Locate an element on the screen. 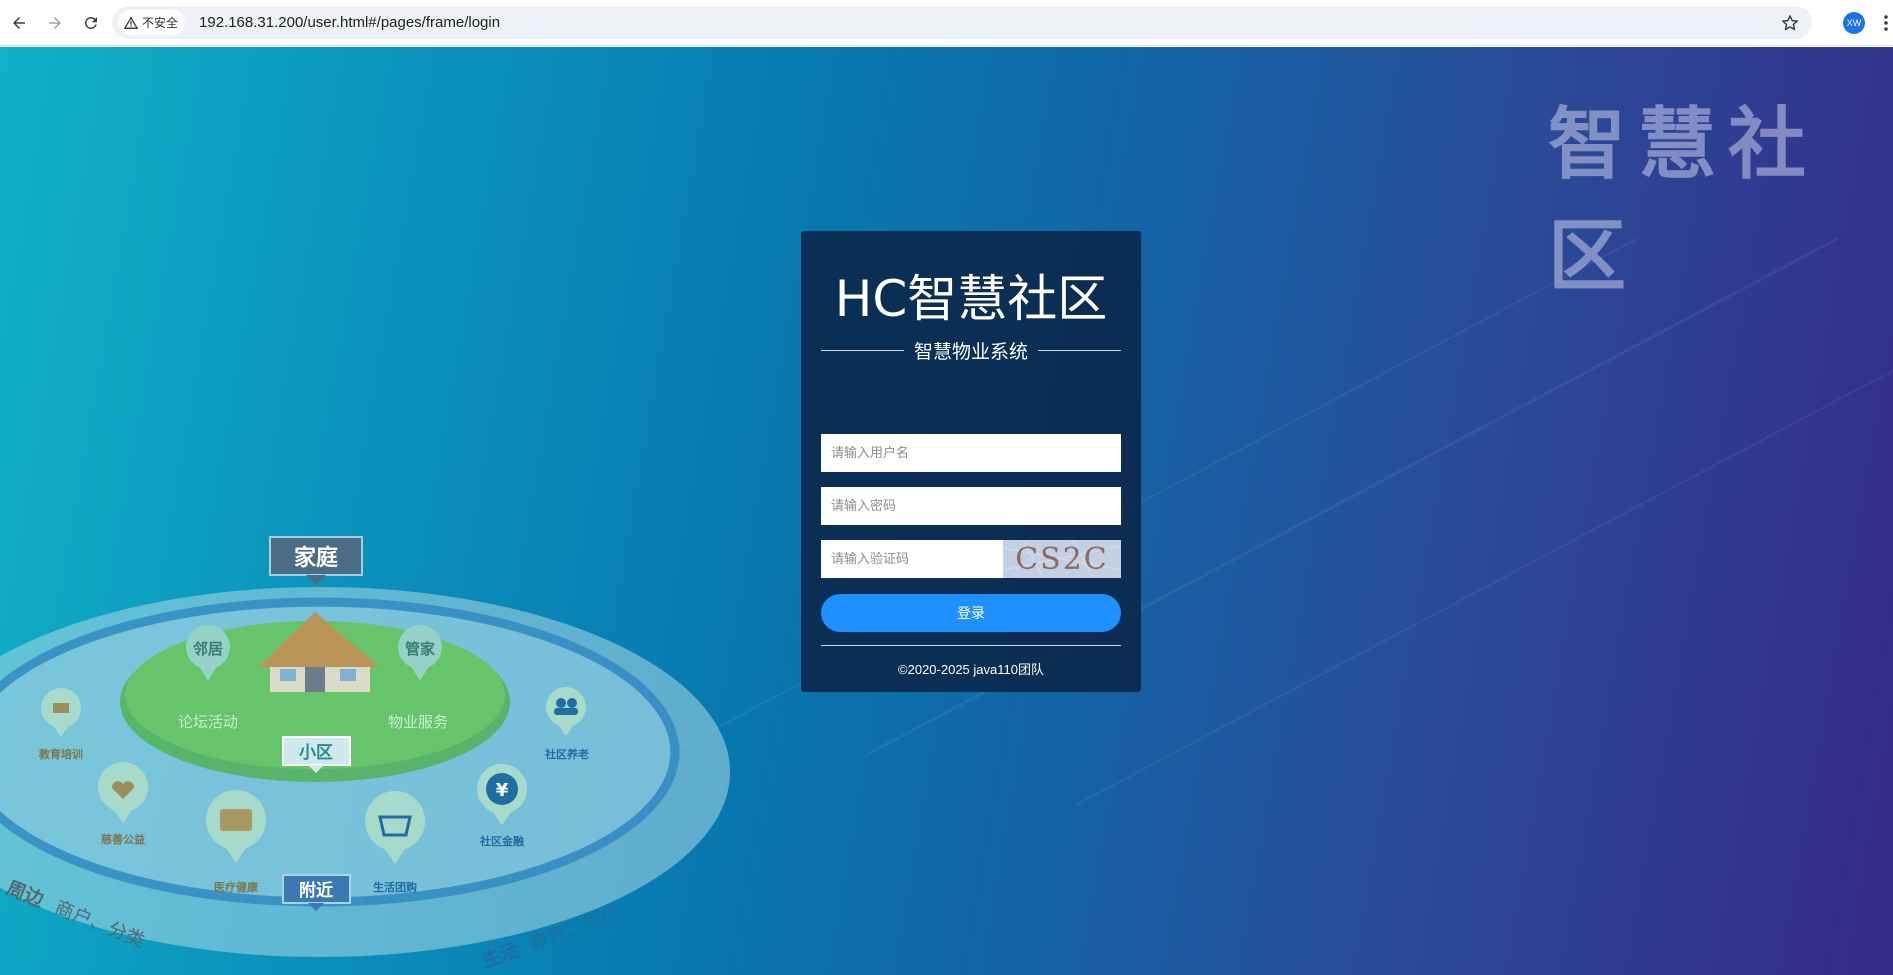  family-tag: 家庭 is located at coordinates (316, 560).